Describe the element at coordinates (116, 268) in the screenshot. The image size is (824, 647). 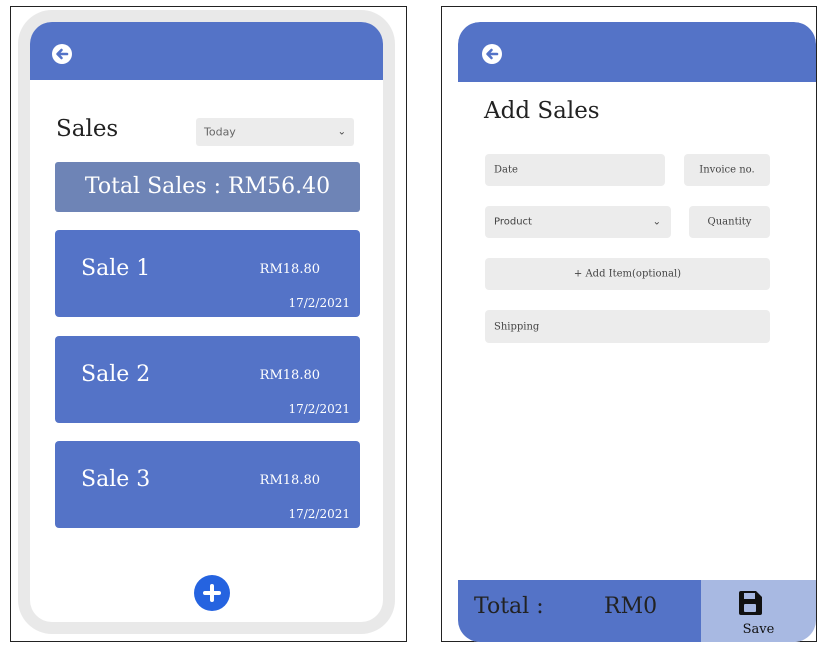
I see `sale-name: Sale 1` at that location.